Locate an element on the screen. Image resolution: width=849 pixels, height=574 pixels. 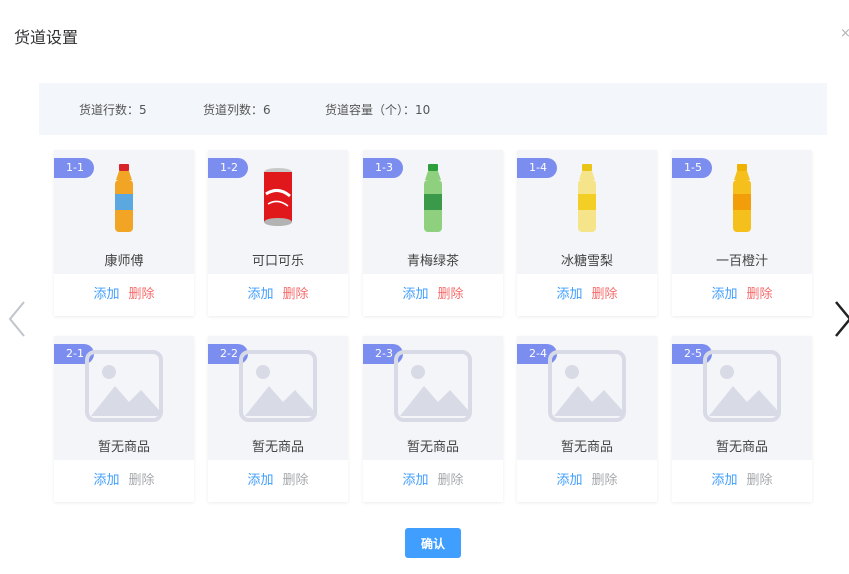
slot-card: 2-2 暂无商品添加 删除 is located at coordinates (278, 419).